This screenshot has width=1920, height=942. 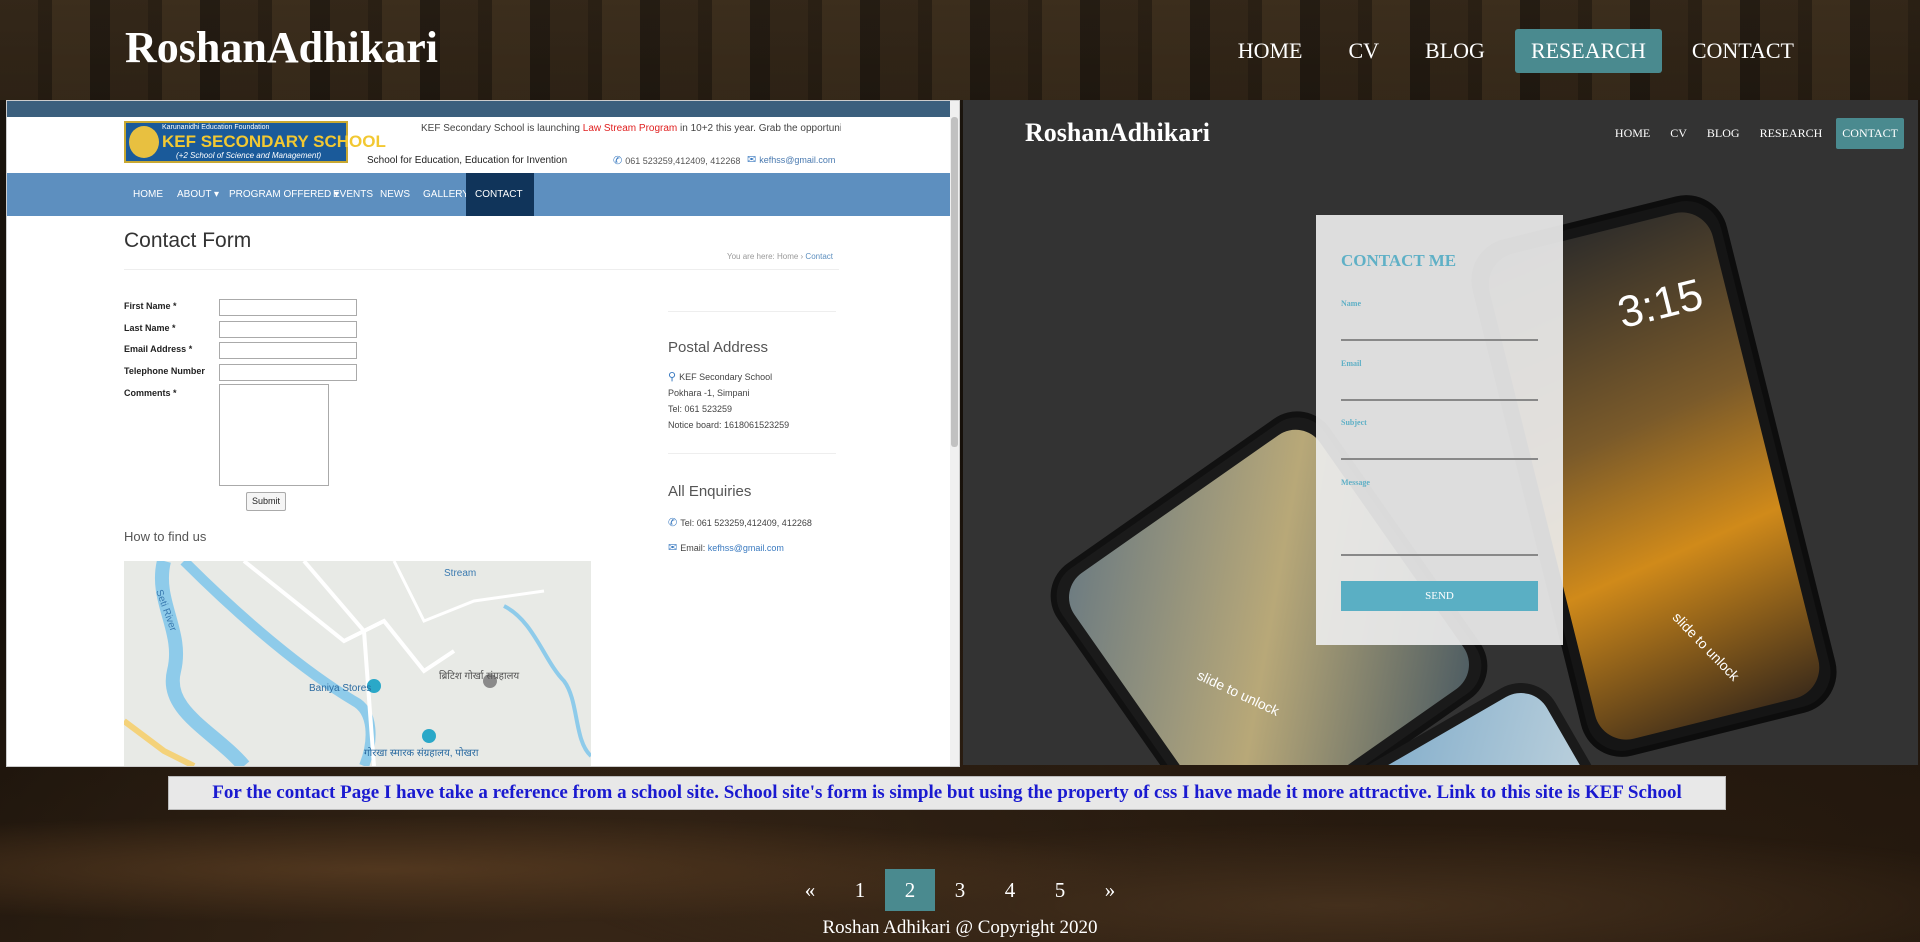 What do you see at coordinates (791, 160) in the screenshot?
I see `school-email: ✉ kefhss@gmail.com` at bounding box center [791, 160].